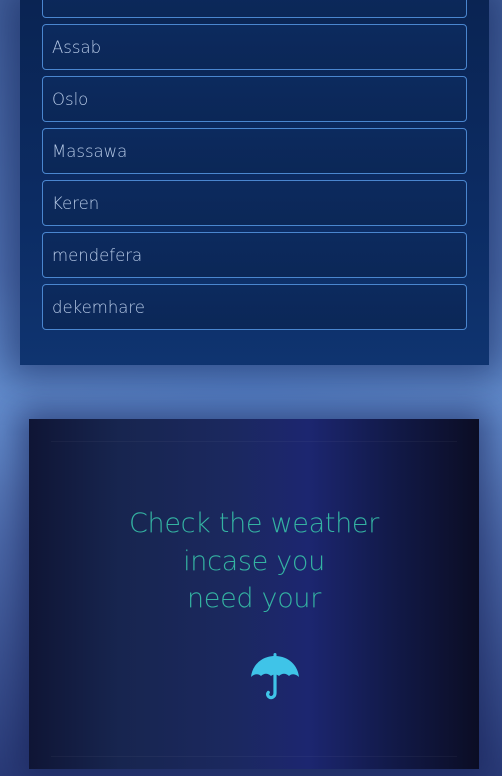 The image size is (502, 776). Describe the element at coordinates (275, 676) in the screenshot. I see `umbrella-icon` at that location.